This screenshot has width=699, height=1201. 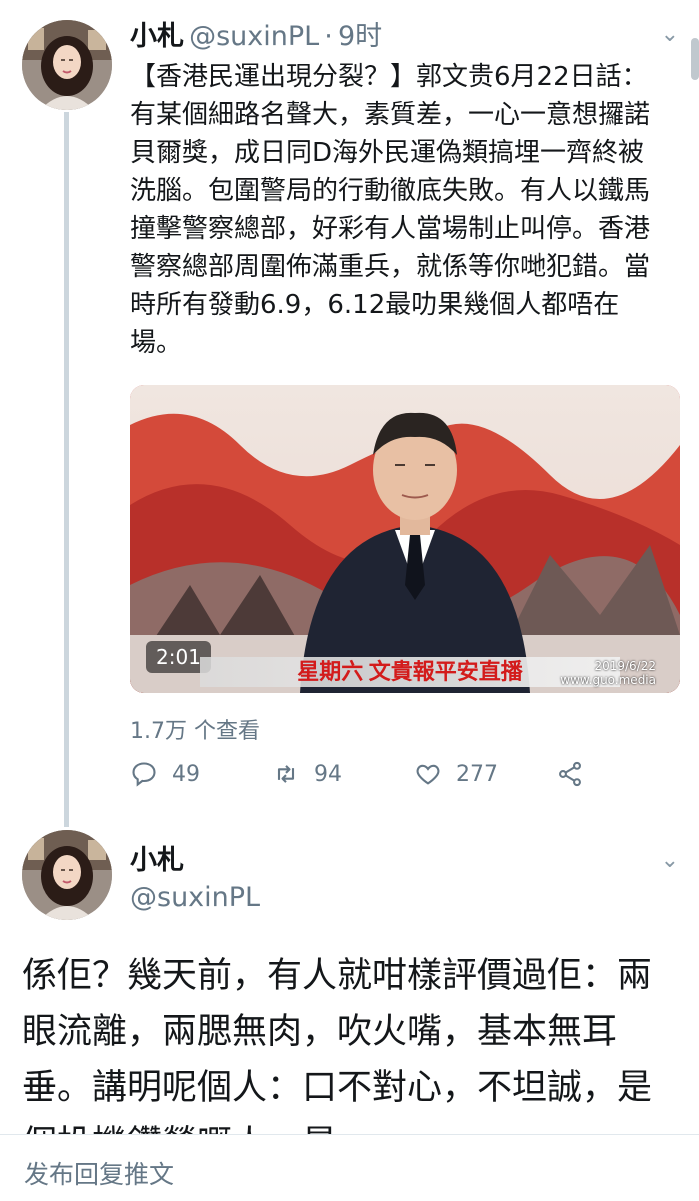 I want to click on retweet-button: 94, so click(x=307, y=774).